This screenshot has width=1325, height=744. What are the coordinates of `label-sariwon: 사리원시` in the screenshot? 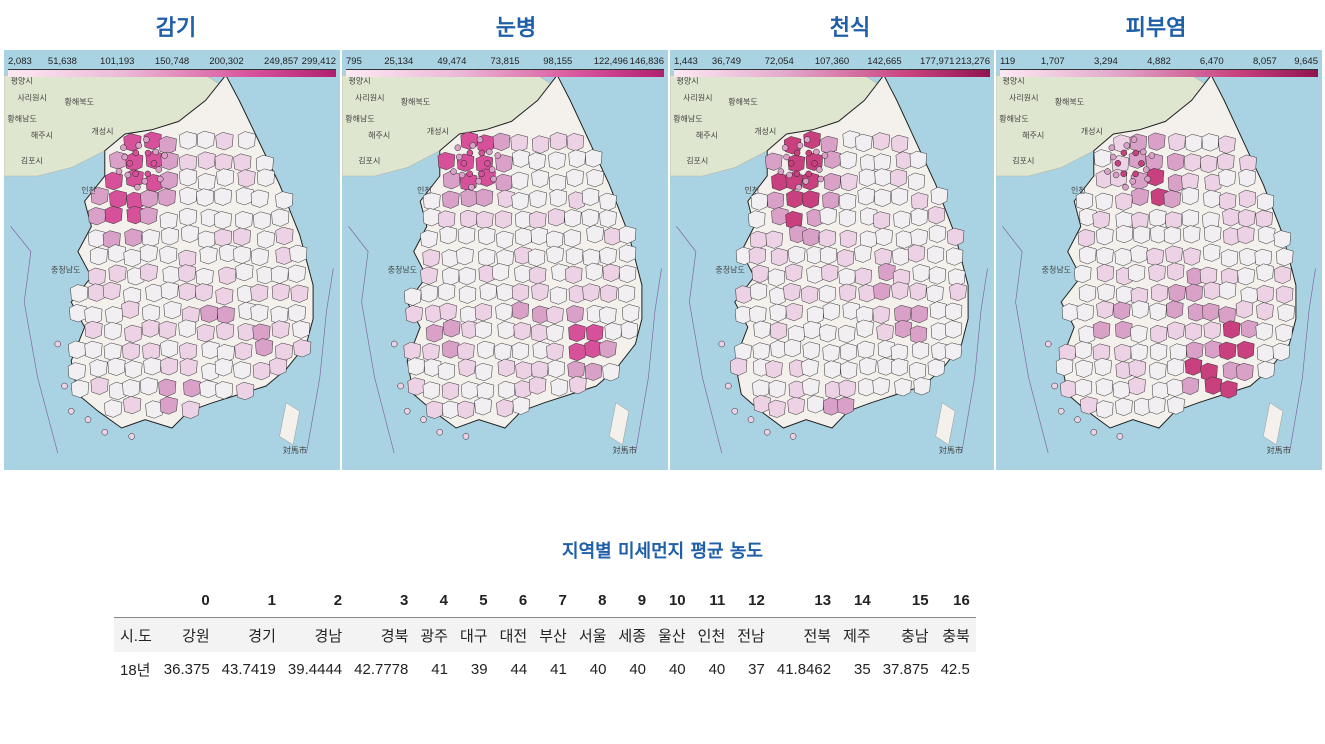 It's located at (1023, 97).